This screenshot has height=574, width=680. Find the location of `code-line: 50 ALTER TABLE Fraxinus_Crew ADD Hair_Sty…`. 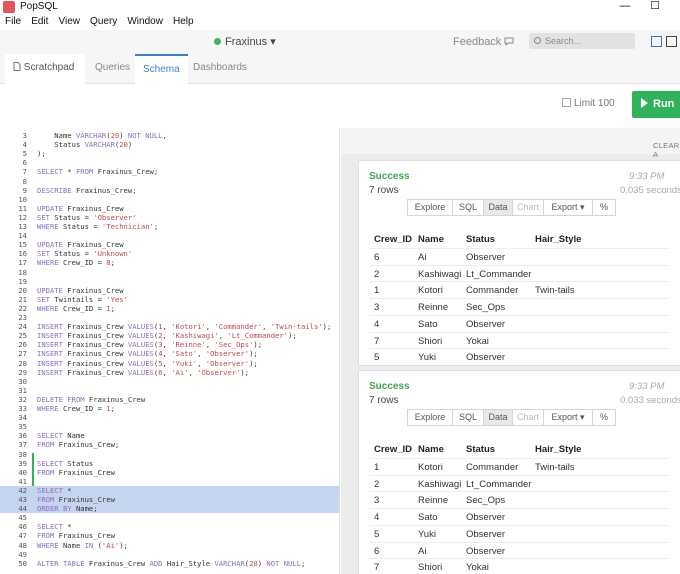

code-line: 50 ALTER TABLE Fraxinus_Crew ADD Hair_Sty… is located at coordinates (169, 563).